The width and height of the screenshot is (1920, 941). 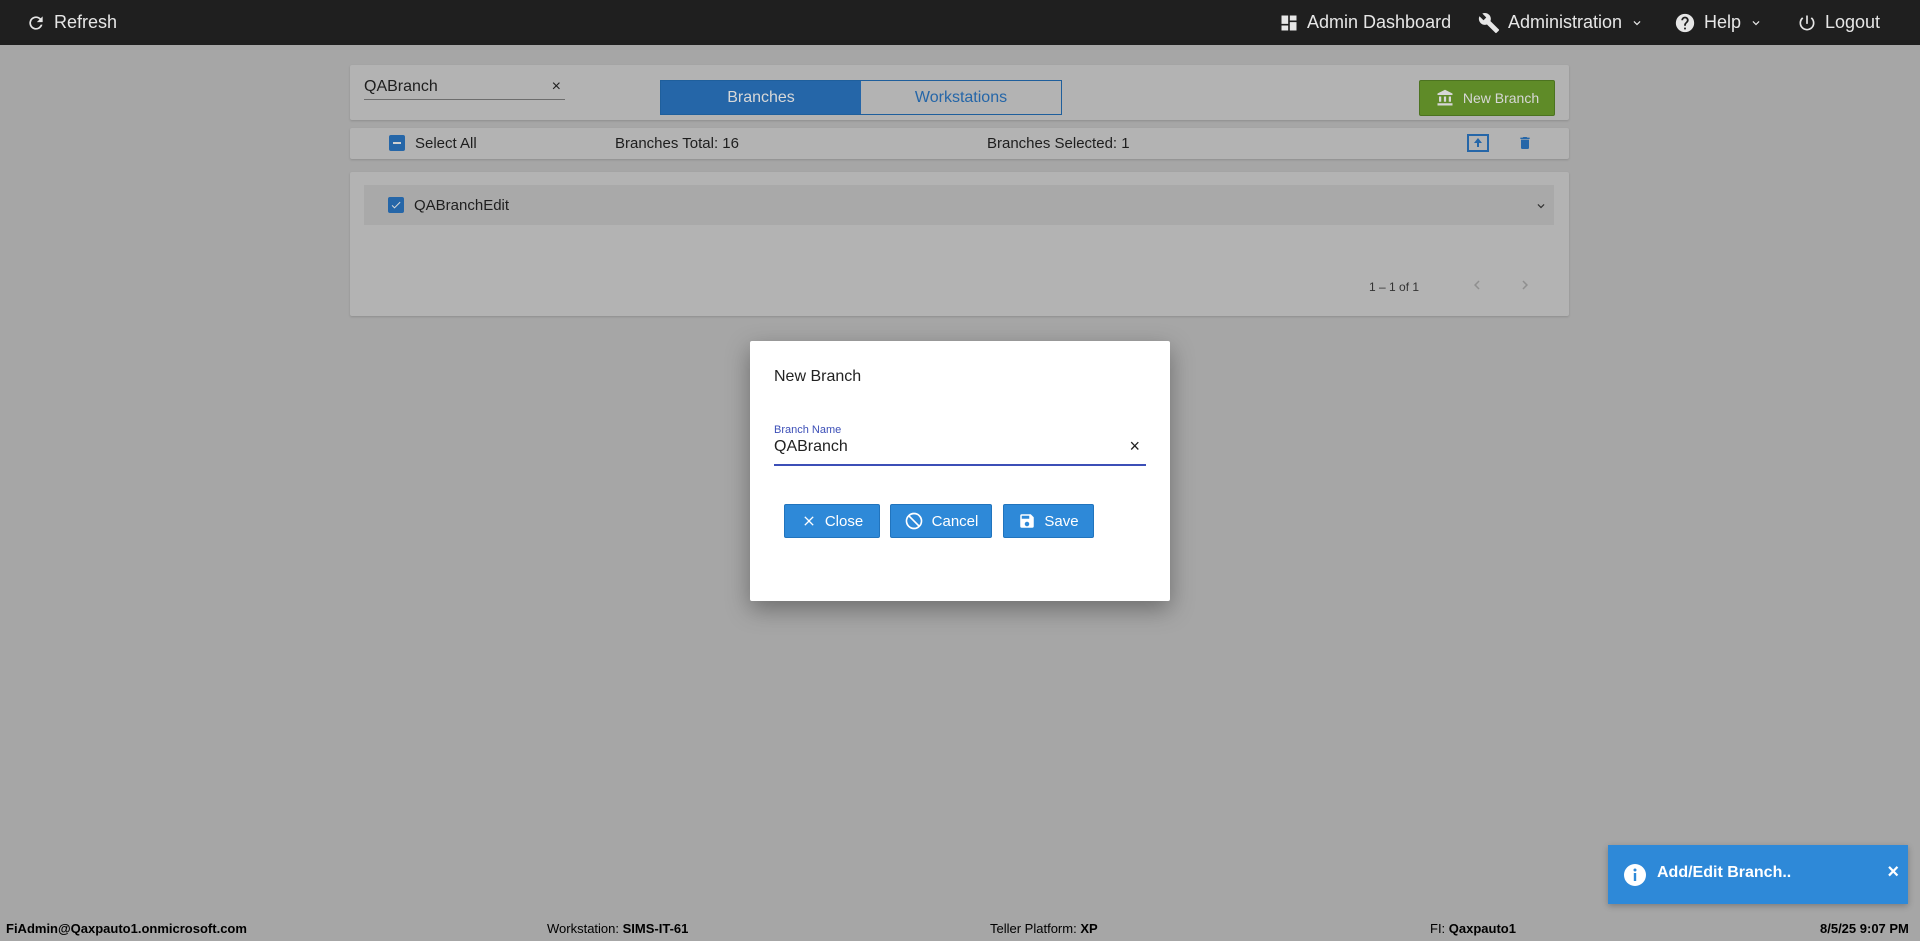 What do you see at coordinates (1893, 872) in the screenshot?
I see `toast-close-icon: ×` at bounding box center [1893, 872].